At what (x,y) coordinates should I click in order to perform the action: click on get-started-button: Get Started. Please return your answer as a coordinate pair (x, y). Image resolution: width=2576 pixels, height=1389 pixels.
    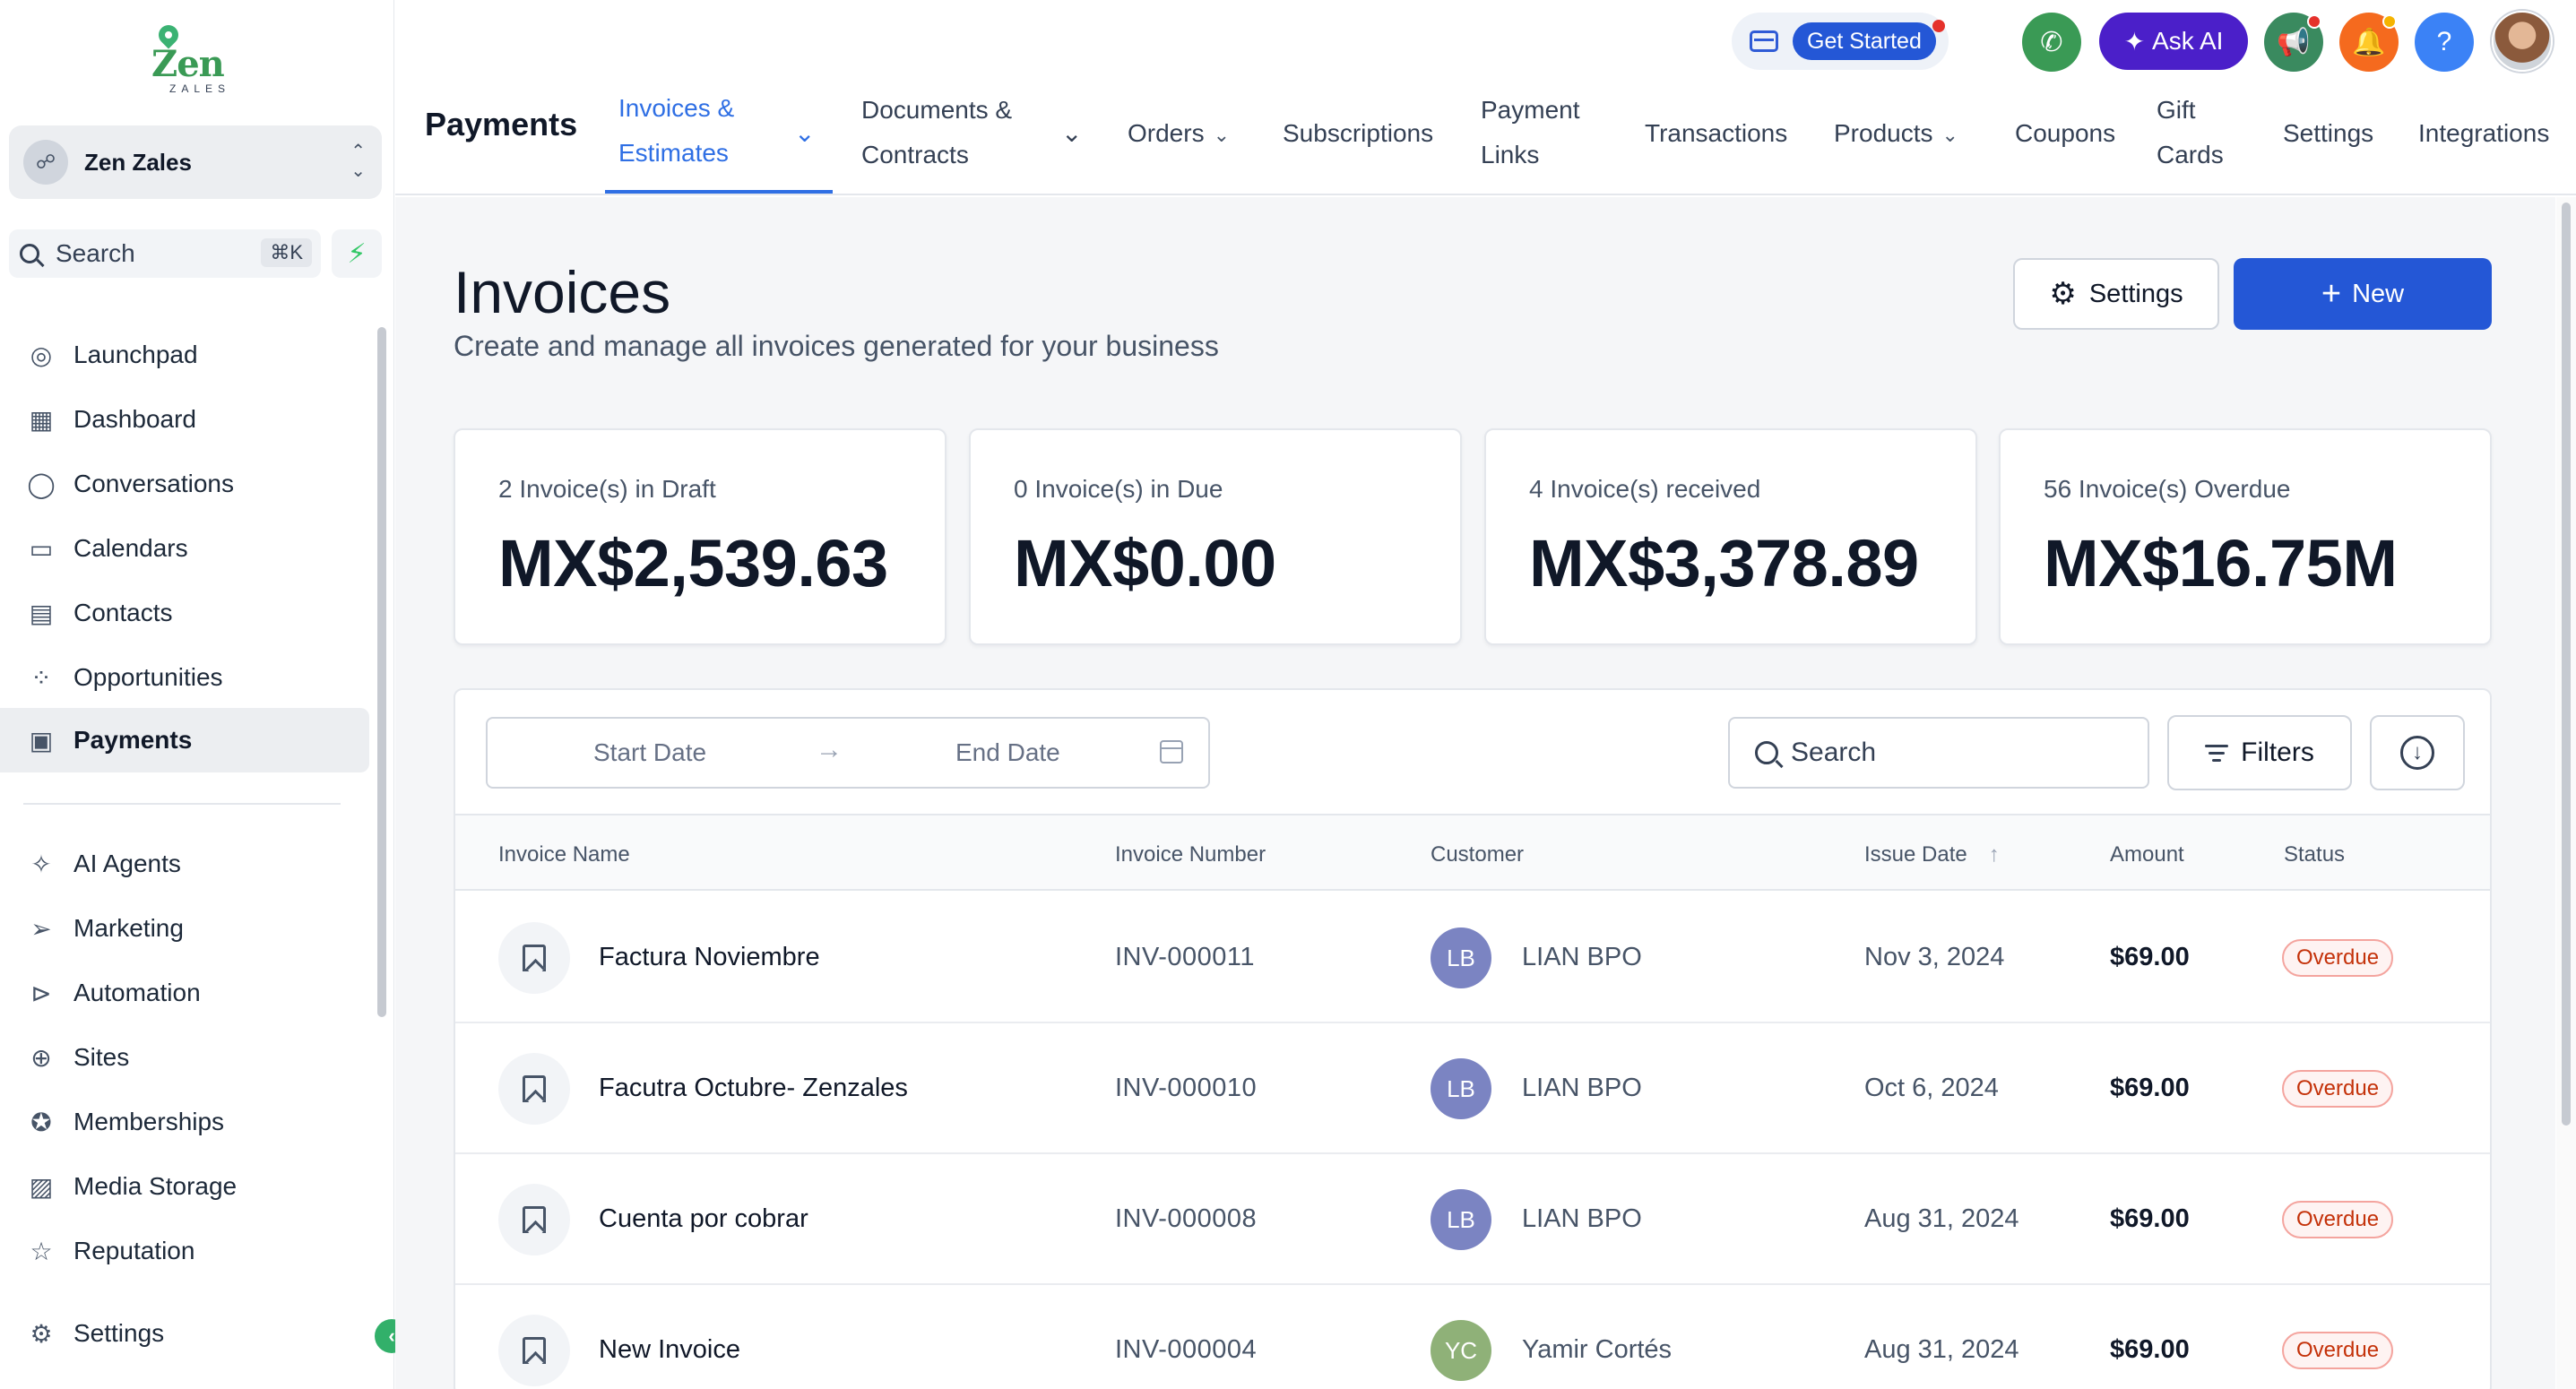
    Looking at the image, I should click on (1864, 41).